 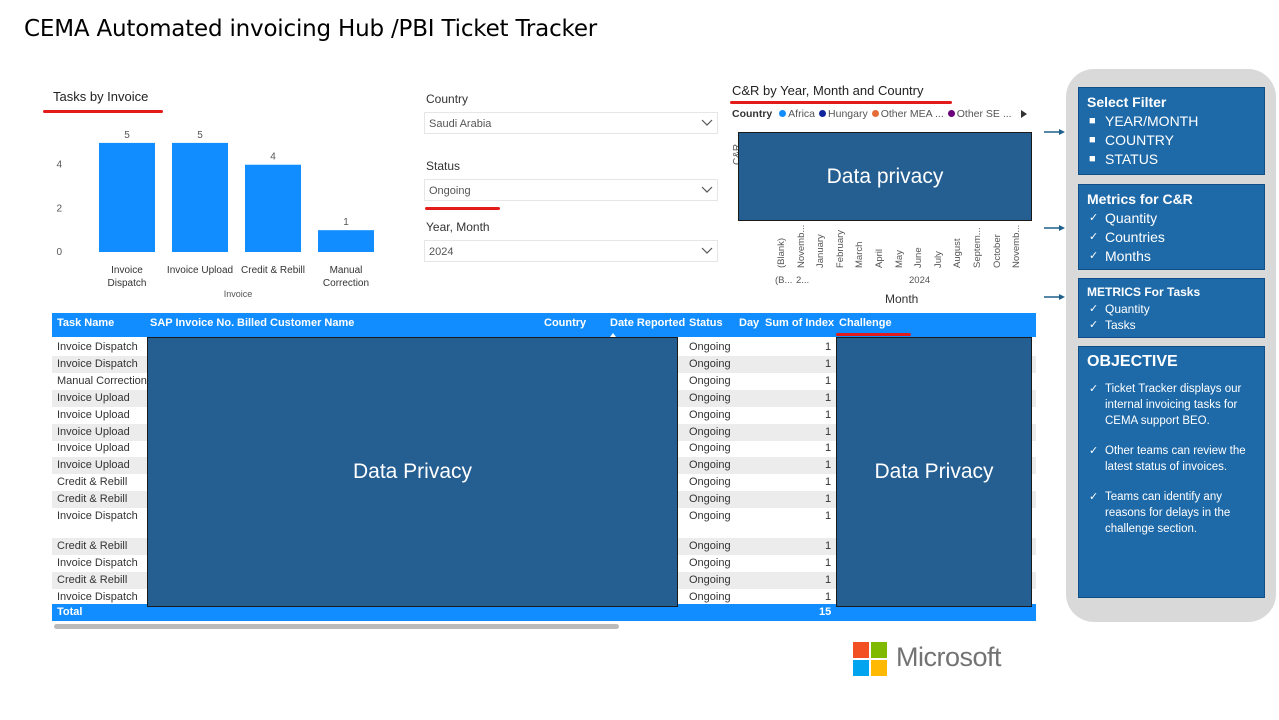 I want to click on legend-item: Africa, so click(x=801, y=114).